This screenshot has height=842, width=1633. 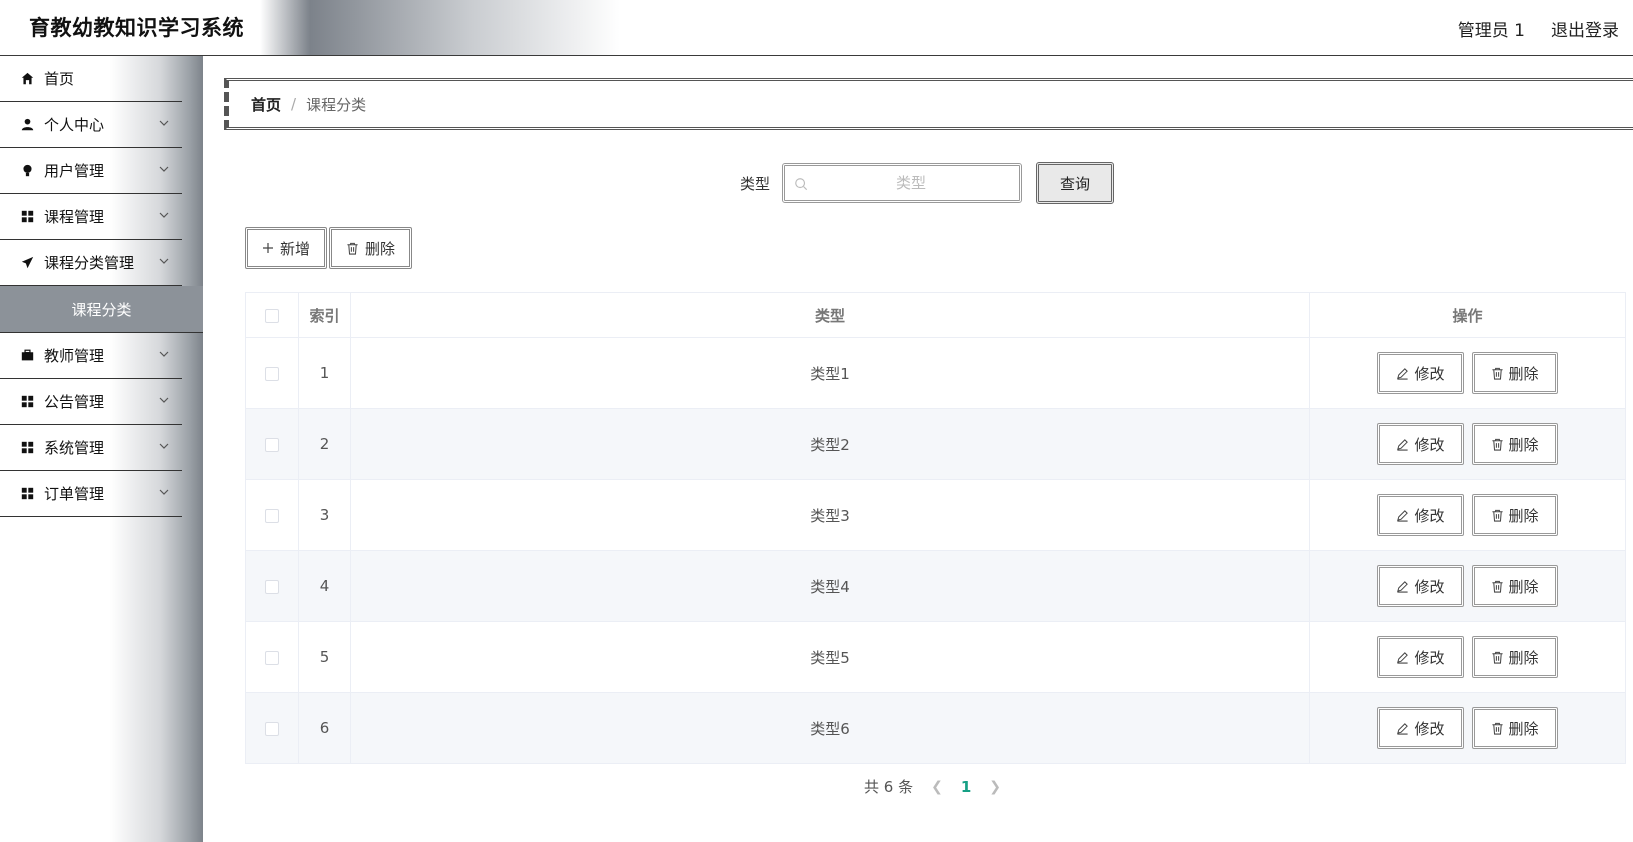 What do you see at coordinates (830, 444) in the screenshot?
I see `row-type: 类型2` at bounding box center [830, 444].